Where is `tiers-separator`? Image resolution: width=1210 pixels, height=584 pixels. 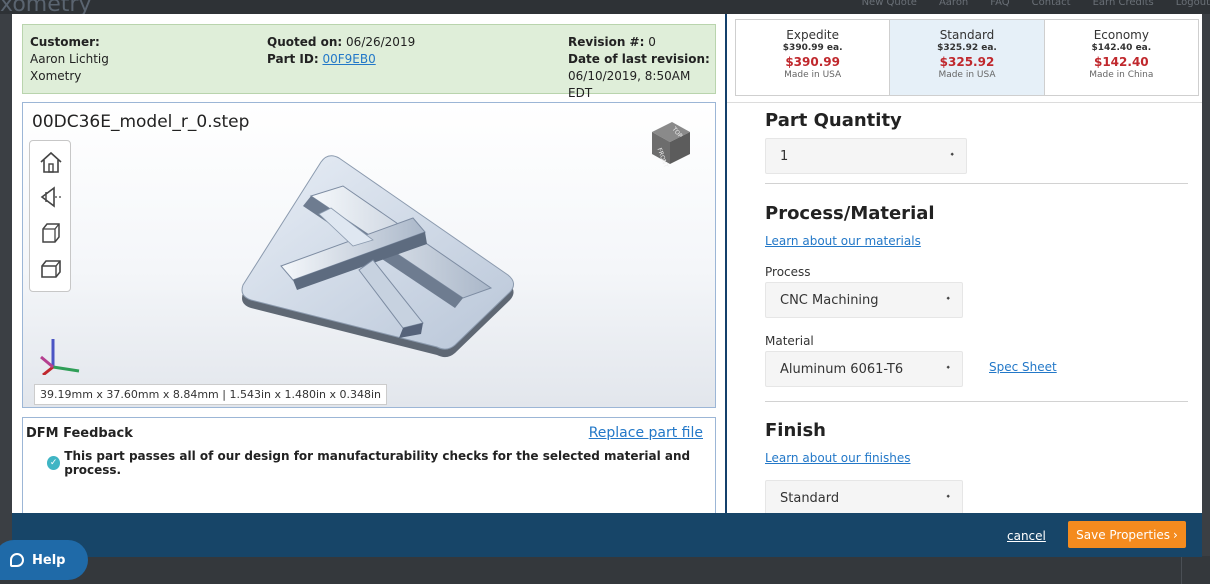 tiers-separator is located at coordinates (964, 102).